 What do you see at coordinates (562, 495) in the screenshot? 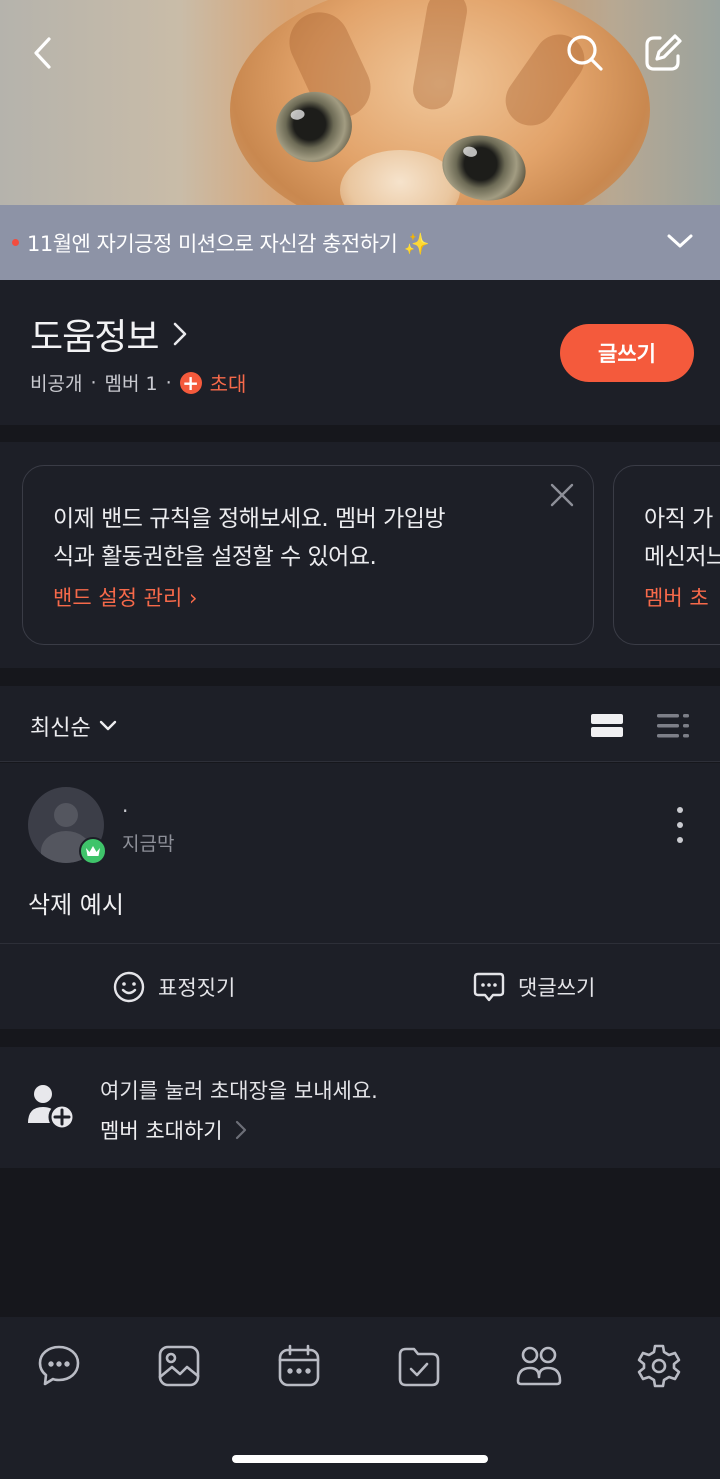
I see `close-icon` at bounding box center [562, 495].